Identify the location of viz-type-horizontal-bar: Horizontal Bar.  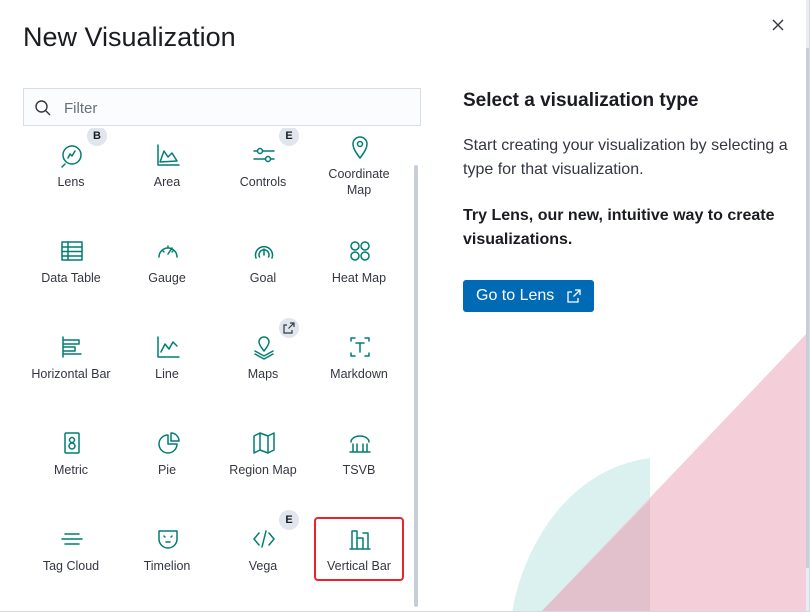
(71, 369).